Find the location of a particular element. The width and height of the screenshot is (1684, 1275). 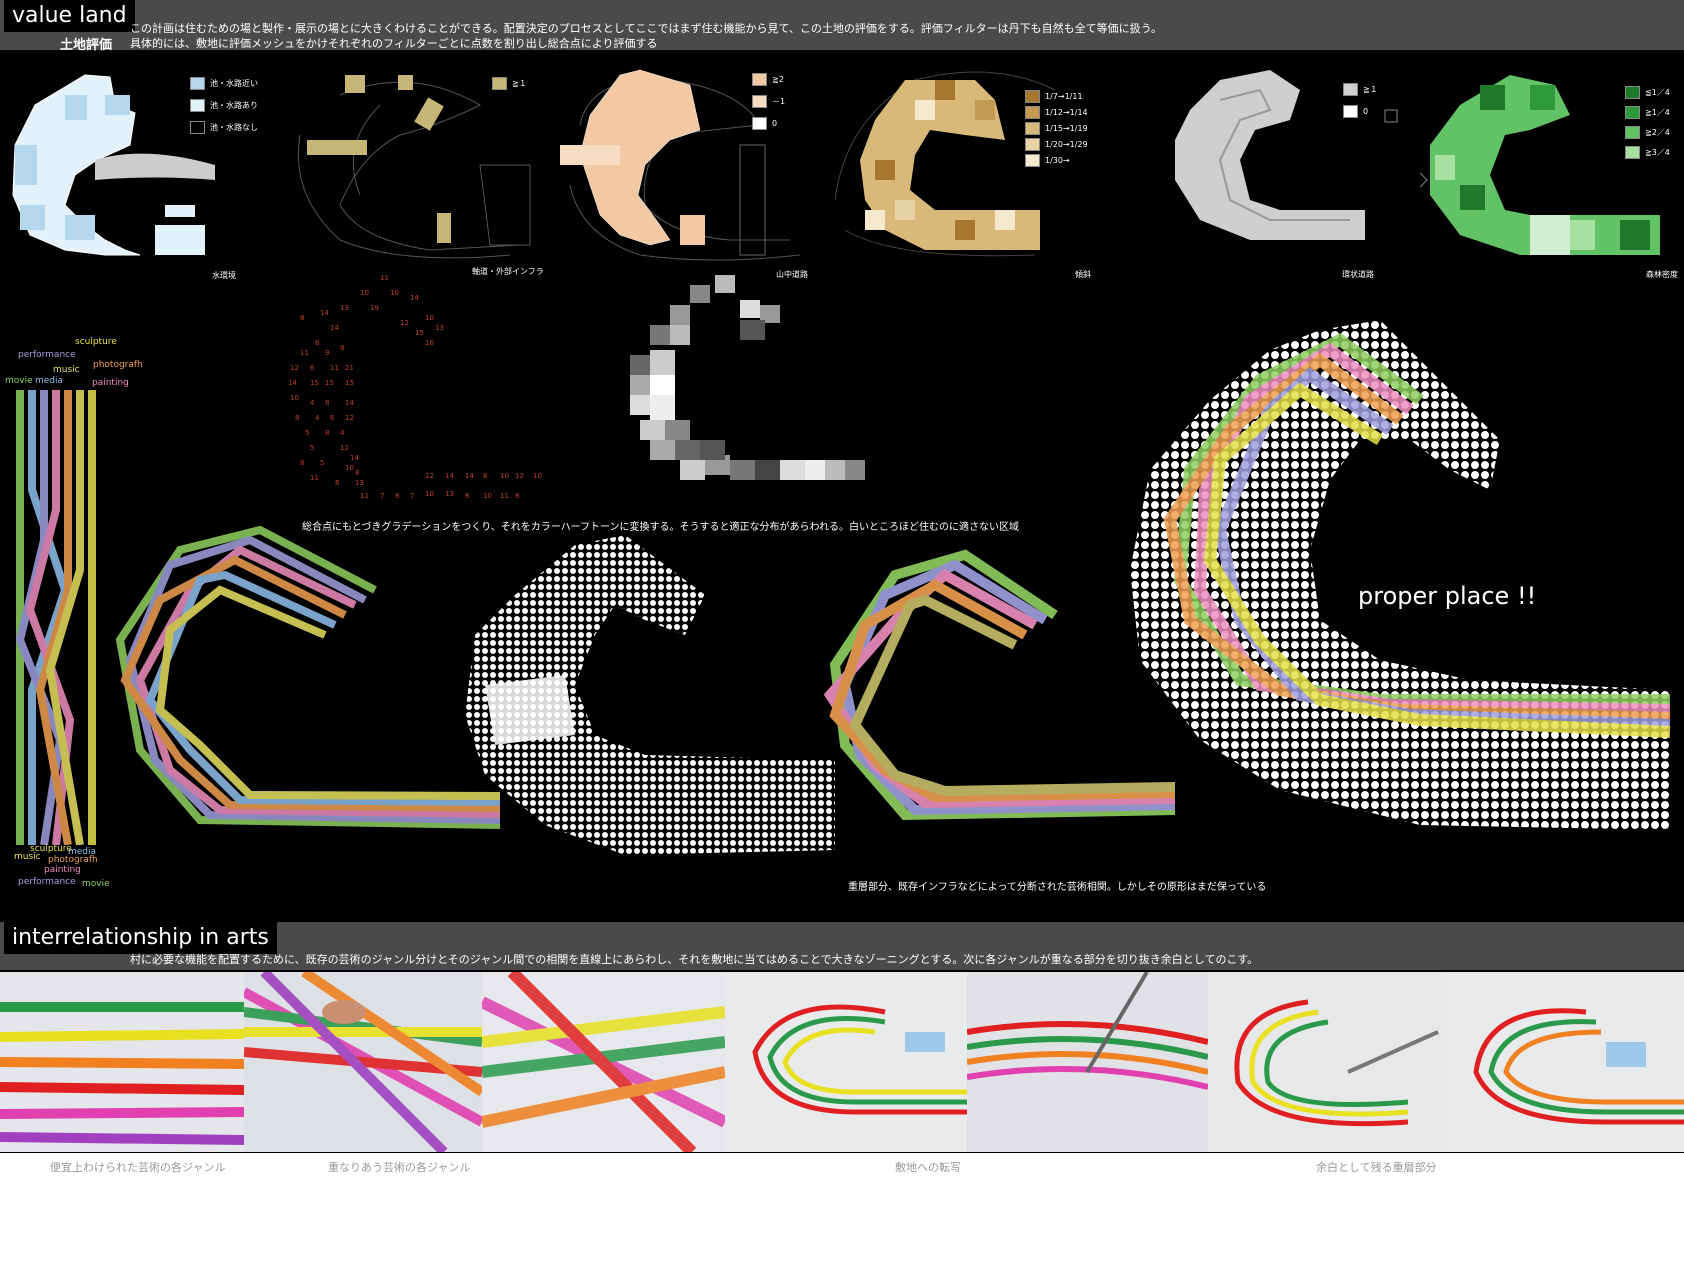

svg-text: 16 is located at coordinates (429, 343).